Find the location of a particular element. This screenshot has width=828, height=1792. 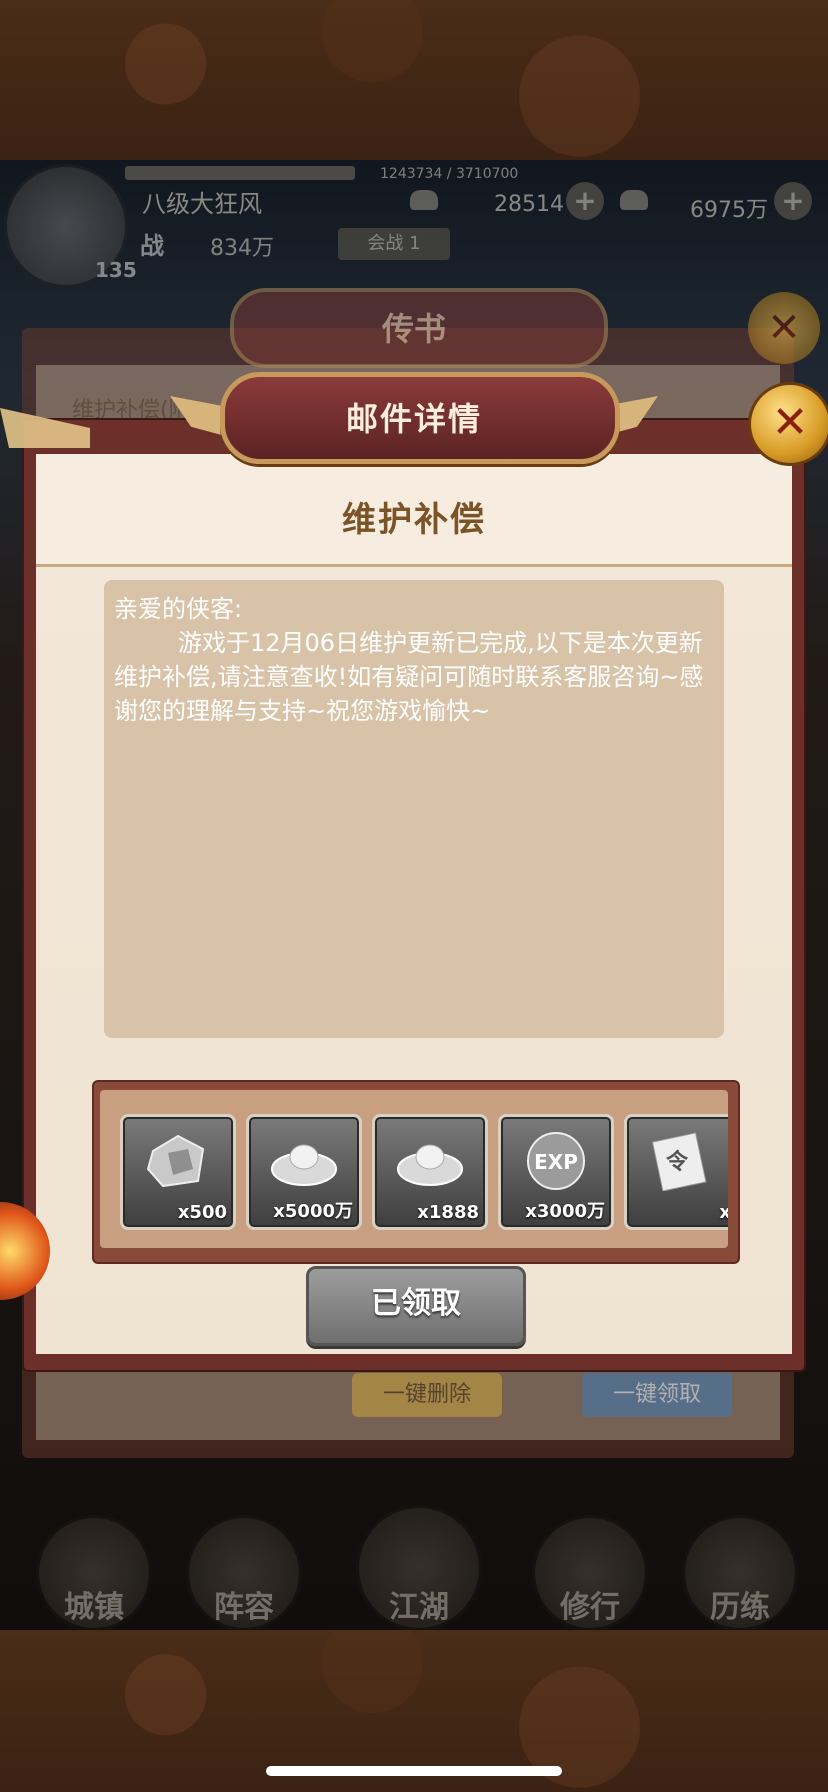

power-icon: 战 is located at coordinates (152, 246).